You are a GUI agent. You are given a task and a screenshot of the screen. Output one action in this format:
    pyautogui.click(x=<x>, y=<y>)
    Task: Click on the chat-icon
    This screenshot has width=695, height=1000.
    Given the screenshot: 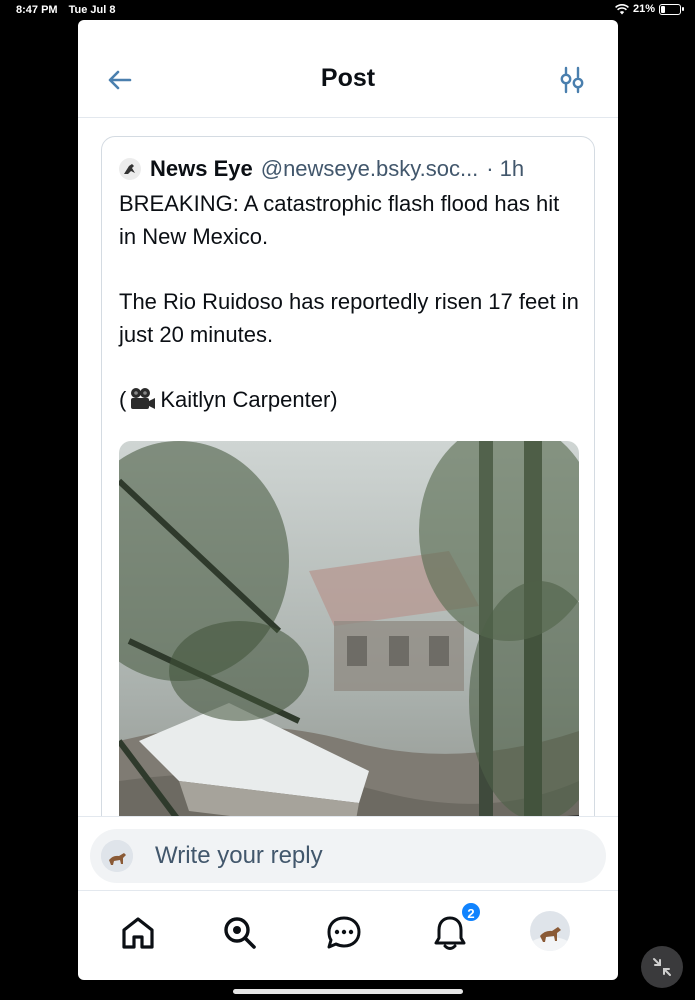 What is the action you would take?
    pyautogui.click(x=344, y=933)
    